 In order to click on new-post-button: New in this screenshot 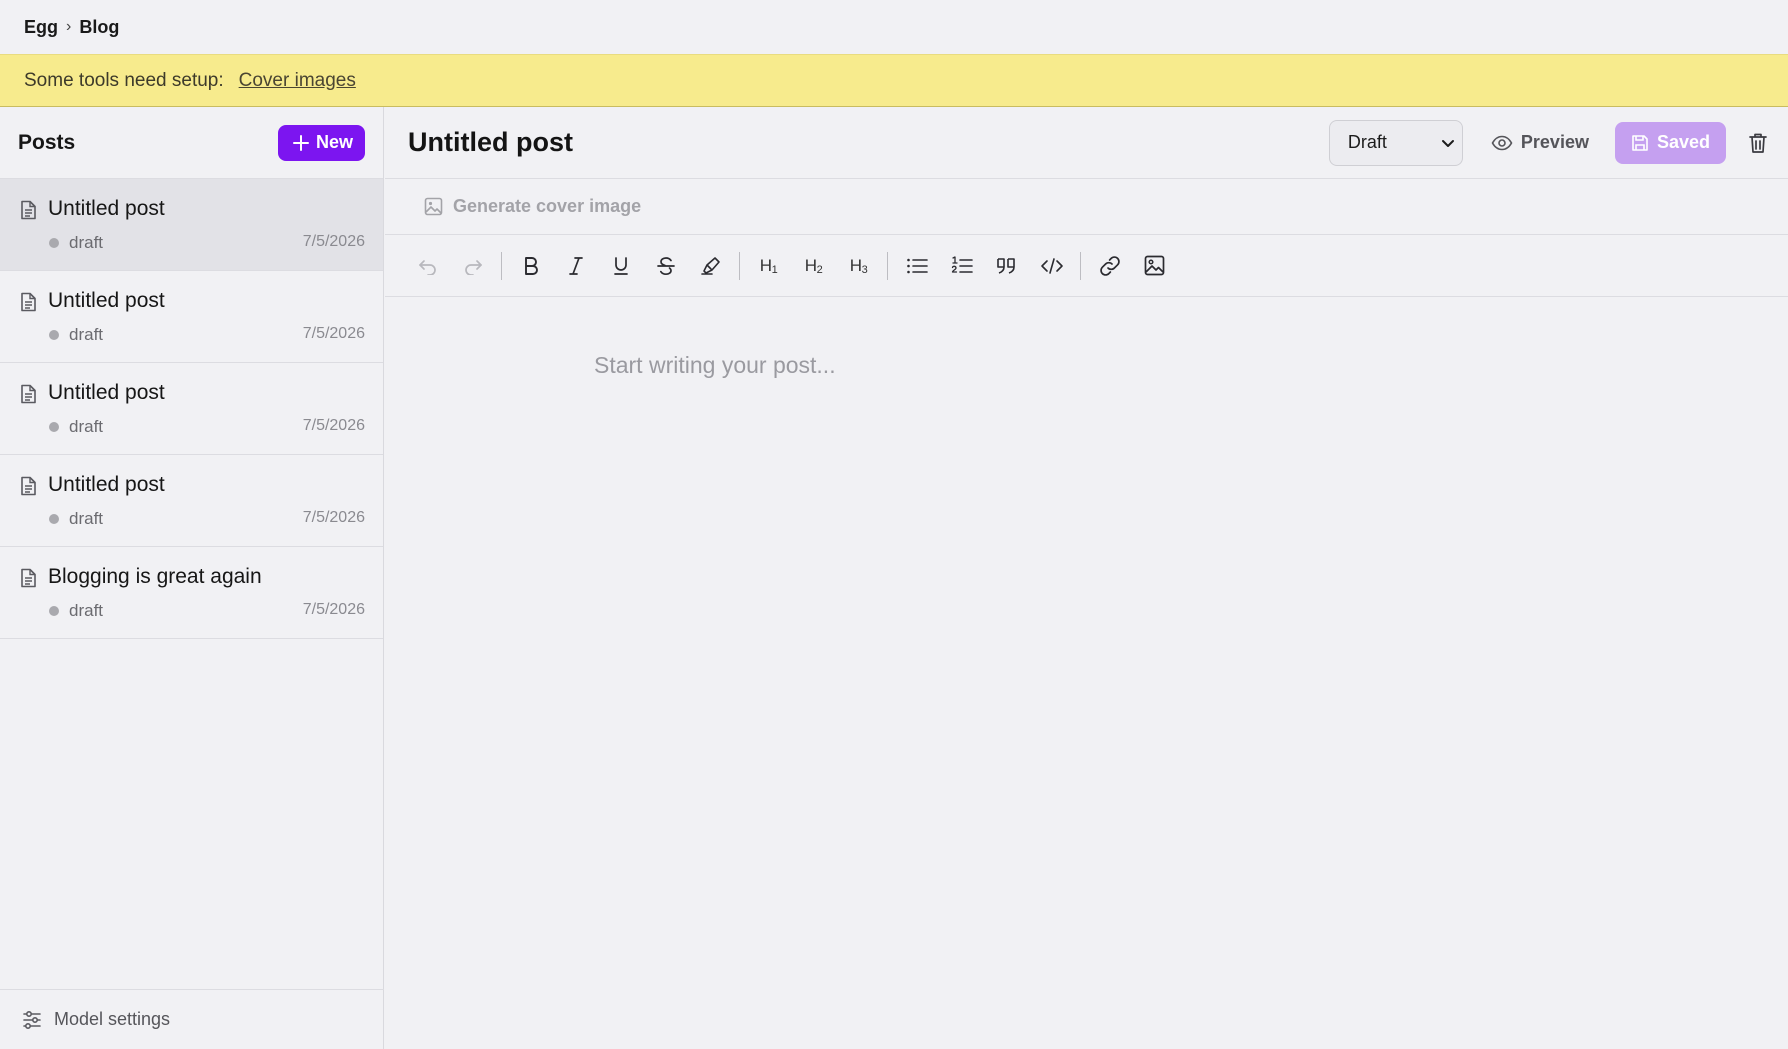, I will do `click(321, 142)`.